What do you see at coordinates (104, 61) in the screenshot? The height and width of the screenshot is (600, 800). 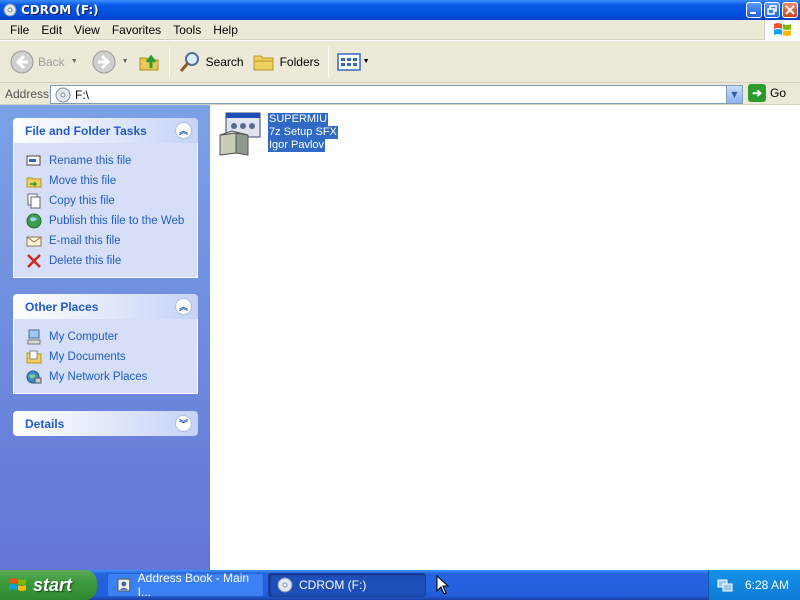 I see `forward-arrow-icon` at bounding box center [104, 61].